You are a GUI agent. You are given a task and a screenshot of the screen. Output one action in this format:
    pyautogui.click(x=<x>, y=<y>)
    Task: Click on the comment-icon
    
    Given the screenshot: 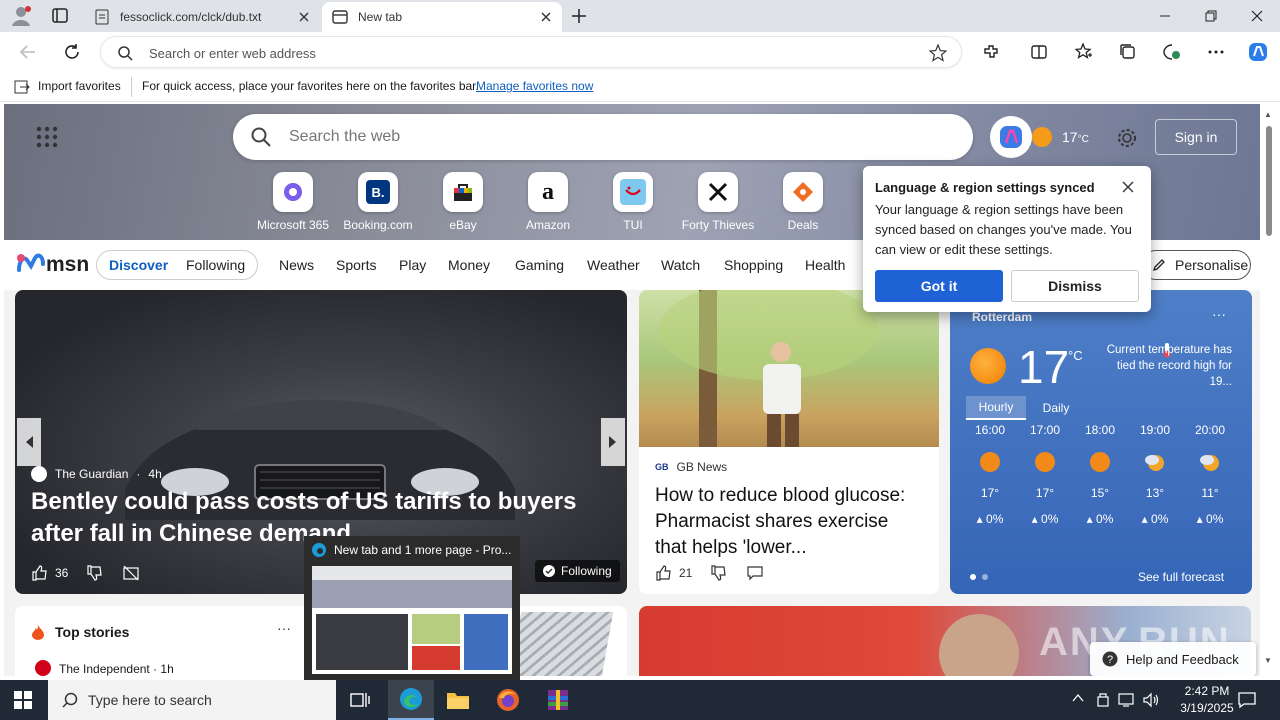 What is the action you would take?
    pyautogui.click(x=755, y=573)
    